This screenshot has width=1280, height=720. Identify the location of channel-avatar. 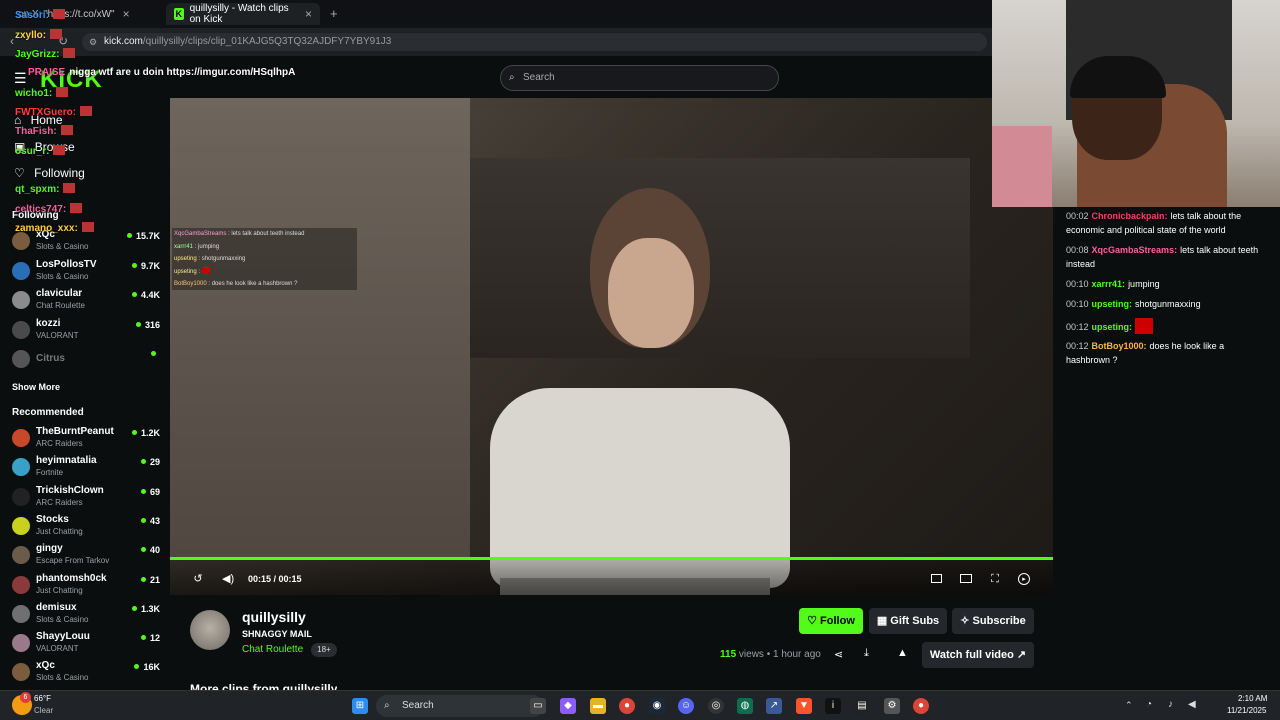
(210, 630).